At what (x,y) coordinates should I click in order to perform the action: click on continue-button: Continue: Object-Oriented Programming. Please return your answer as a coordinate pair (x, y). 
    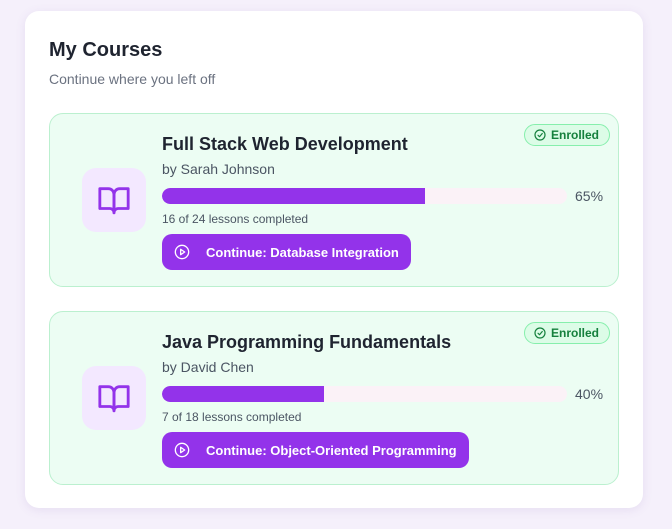
    Looking at the image, I should click on (315, 450).